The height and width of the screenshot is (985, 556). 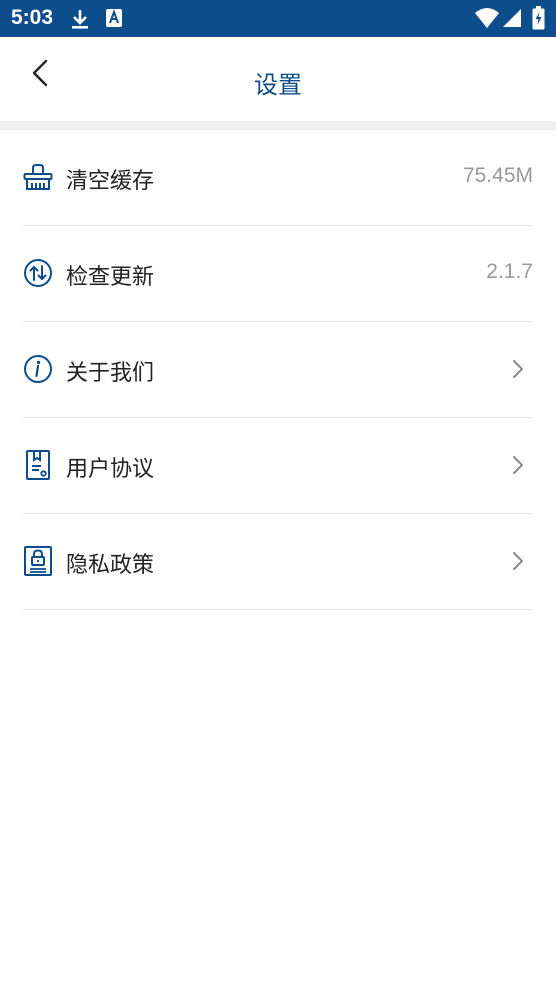 What do you see at coordinates (110, 469) in the screenshot?
I see `user-agreement-label: 用户协议` at bounding box center [110, 469].